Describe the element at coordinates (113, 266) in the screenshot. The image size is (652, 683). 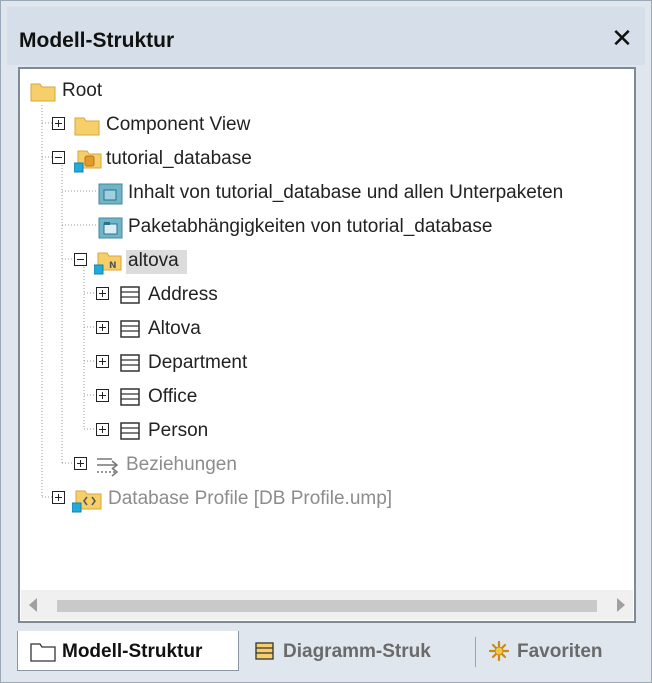
I see `svg-text: N` at that location.